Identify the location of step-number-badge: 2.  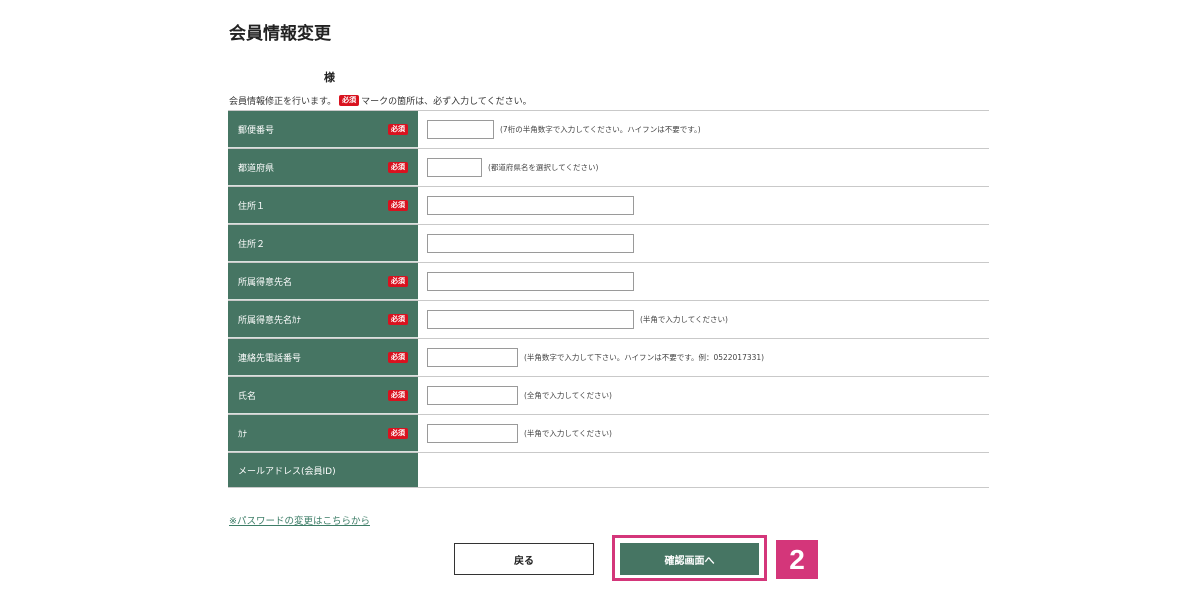
(797, 559).